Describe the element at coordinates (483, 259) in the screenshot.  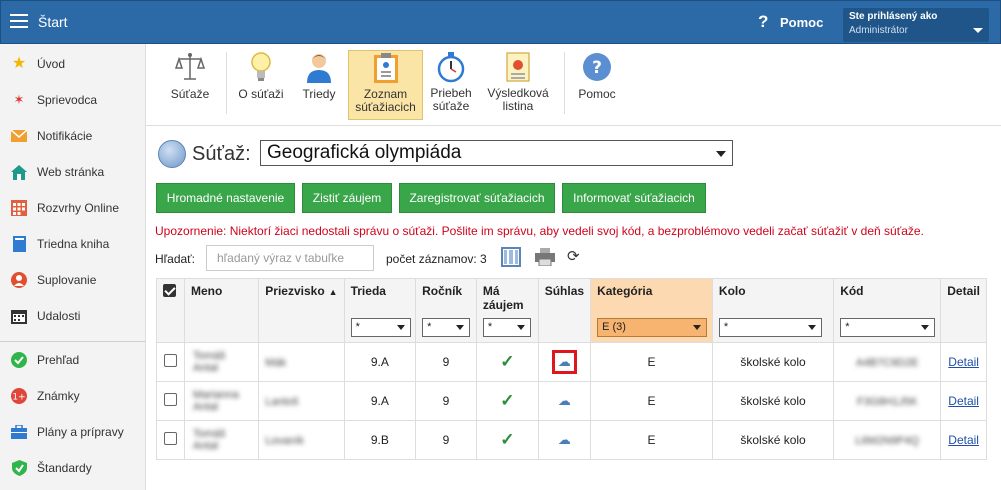
I see `record-count: 3` at that location.